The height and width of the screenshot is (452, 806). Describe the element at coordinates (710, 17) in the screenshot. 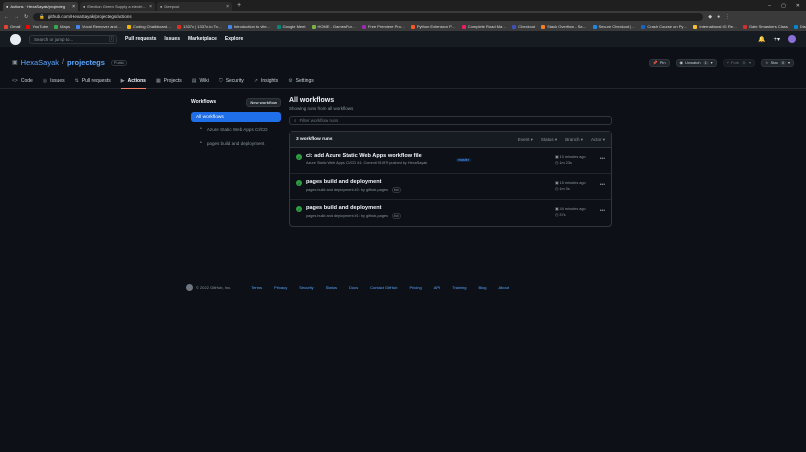

I see `extensions-icon: ◆` at that location.